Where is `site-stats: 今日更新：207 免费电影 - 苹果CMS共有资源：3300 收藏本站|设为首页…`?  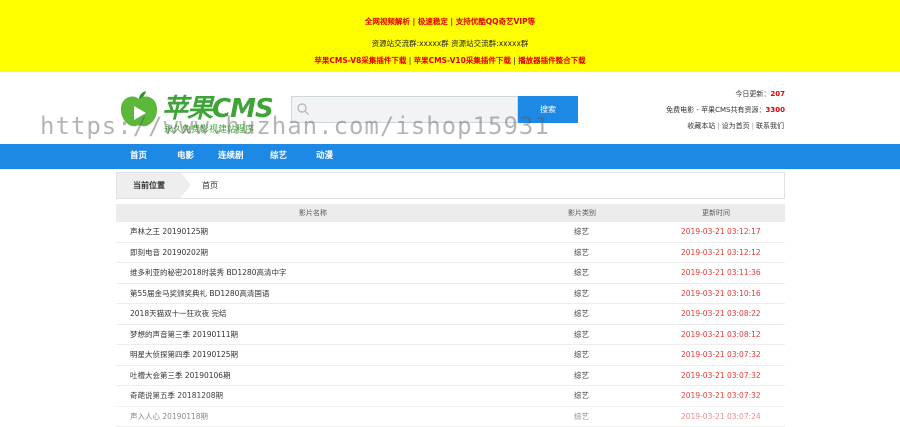 site-stats: 今日更新：207 免费电影 - 苹果CMS共有资源：3300 收藏本站|设为首页… is located at coordinates (725, 110).